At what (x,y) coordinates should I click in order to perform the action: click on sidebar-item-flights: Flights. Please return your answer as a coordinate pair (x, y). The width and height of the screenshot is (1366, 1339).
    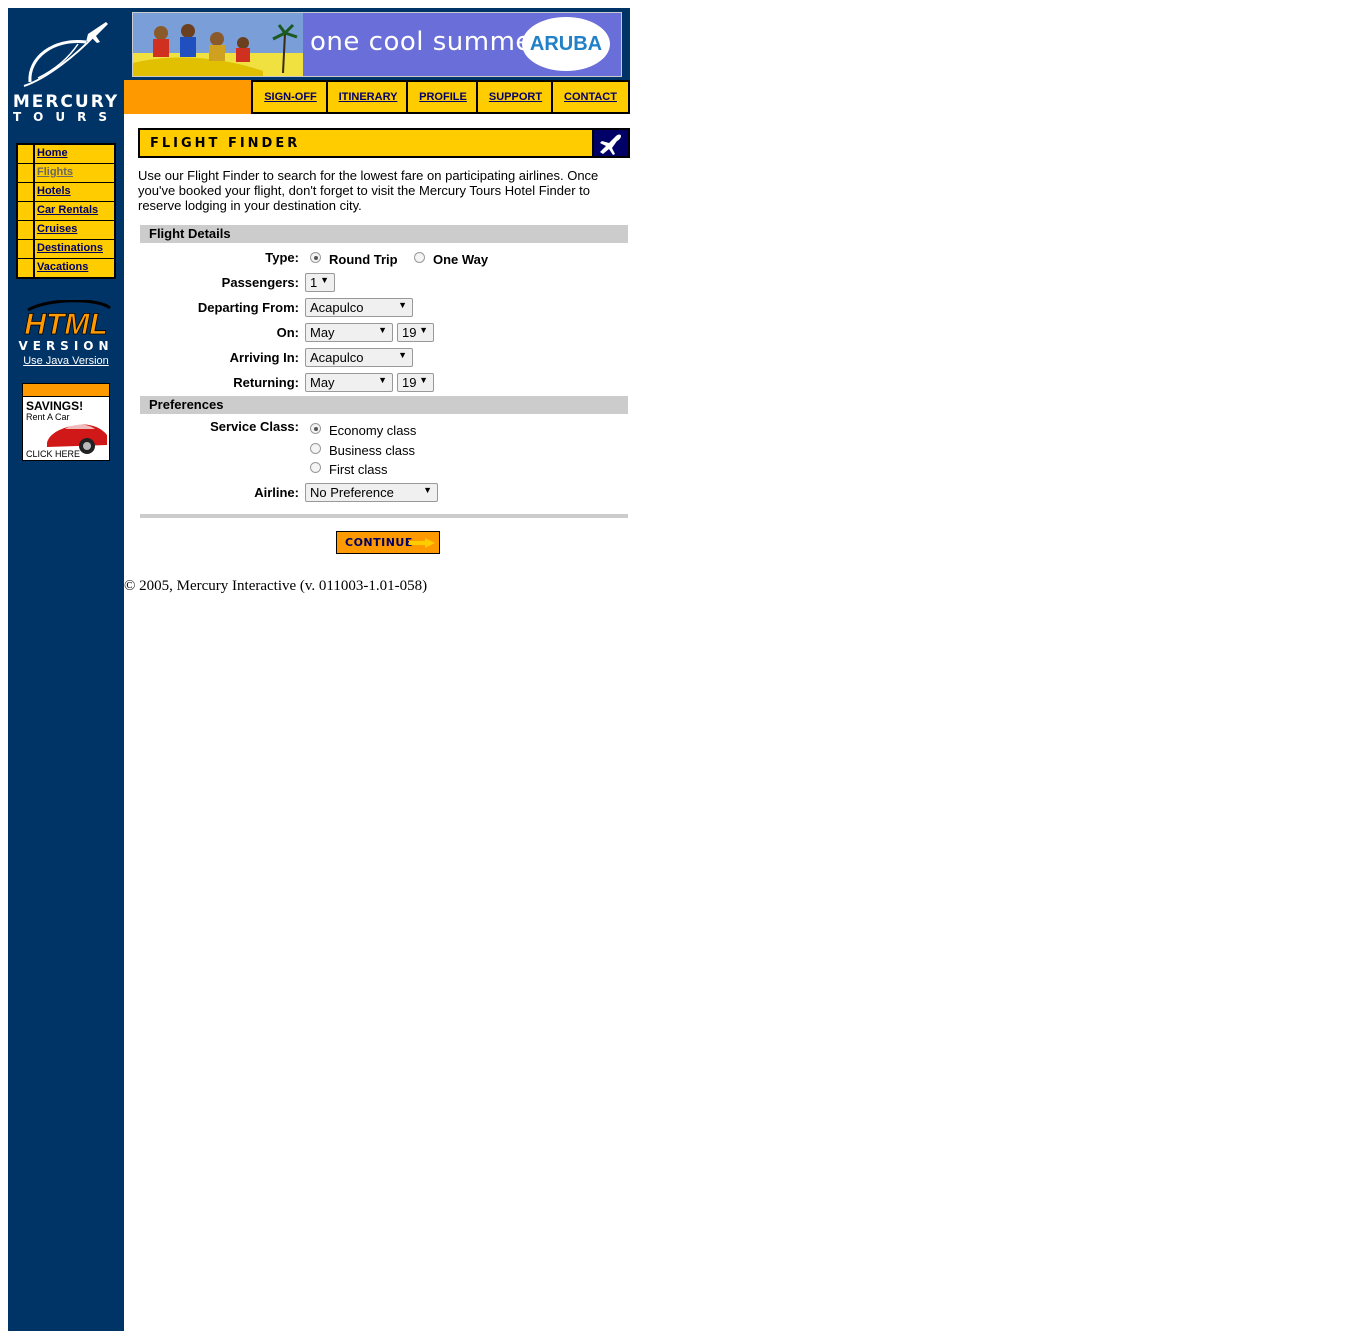
    Looking at the image, I should click on (66, 173).